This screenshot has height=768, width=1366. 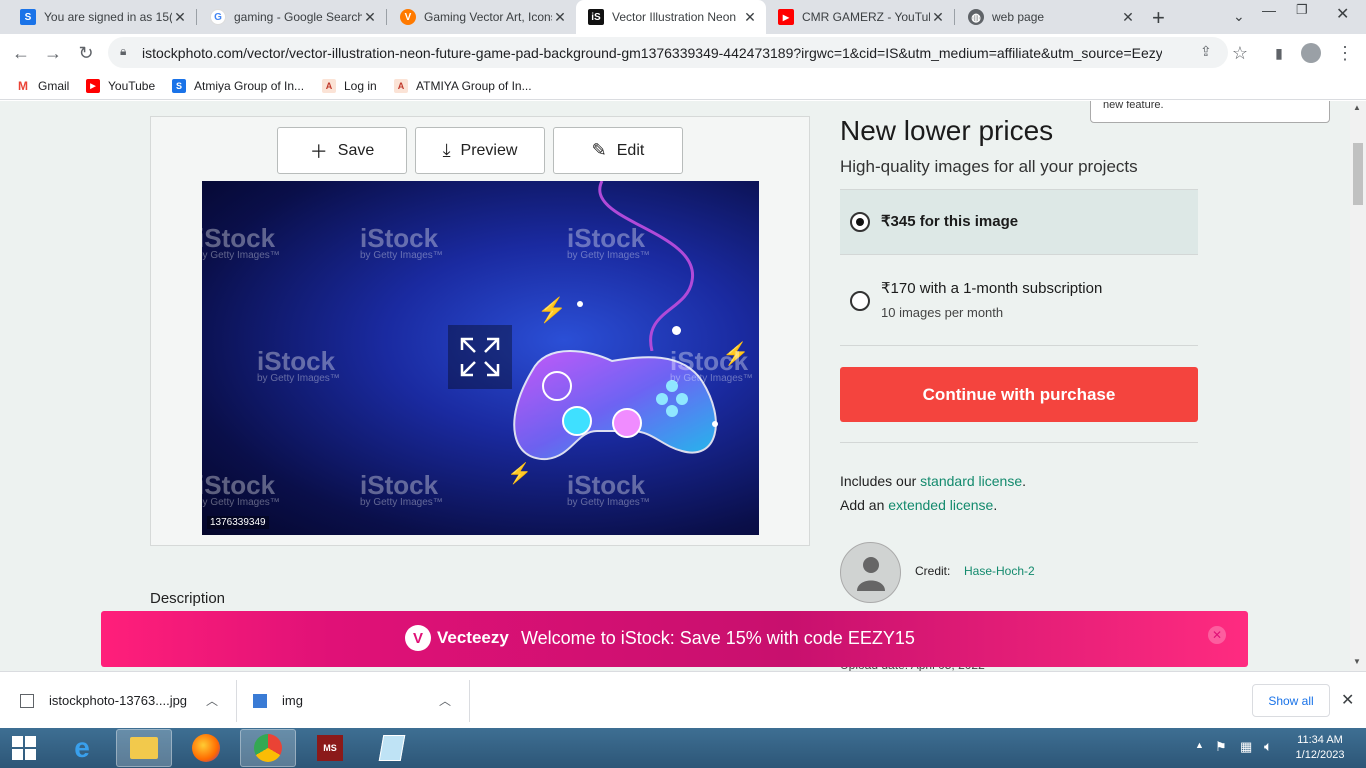 What do you see at coordinates (1357, 661) in the screenshot?
I see `scroll-down-icon: ▼` at bounding box center [1357, 661].